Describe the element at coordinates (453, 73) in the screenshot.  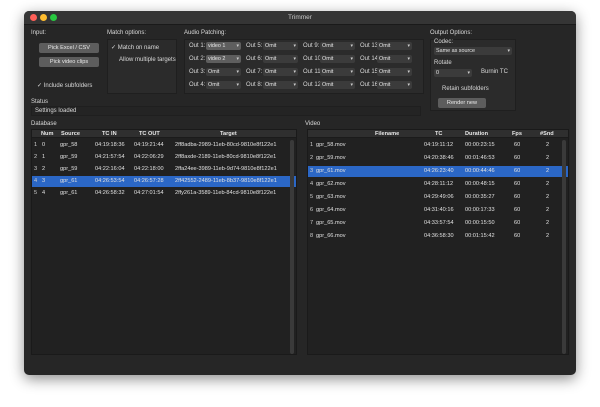
I see `rotate-select: 0 ▾` at that location.